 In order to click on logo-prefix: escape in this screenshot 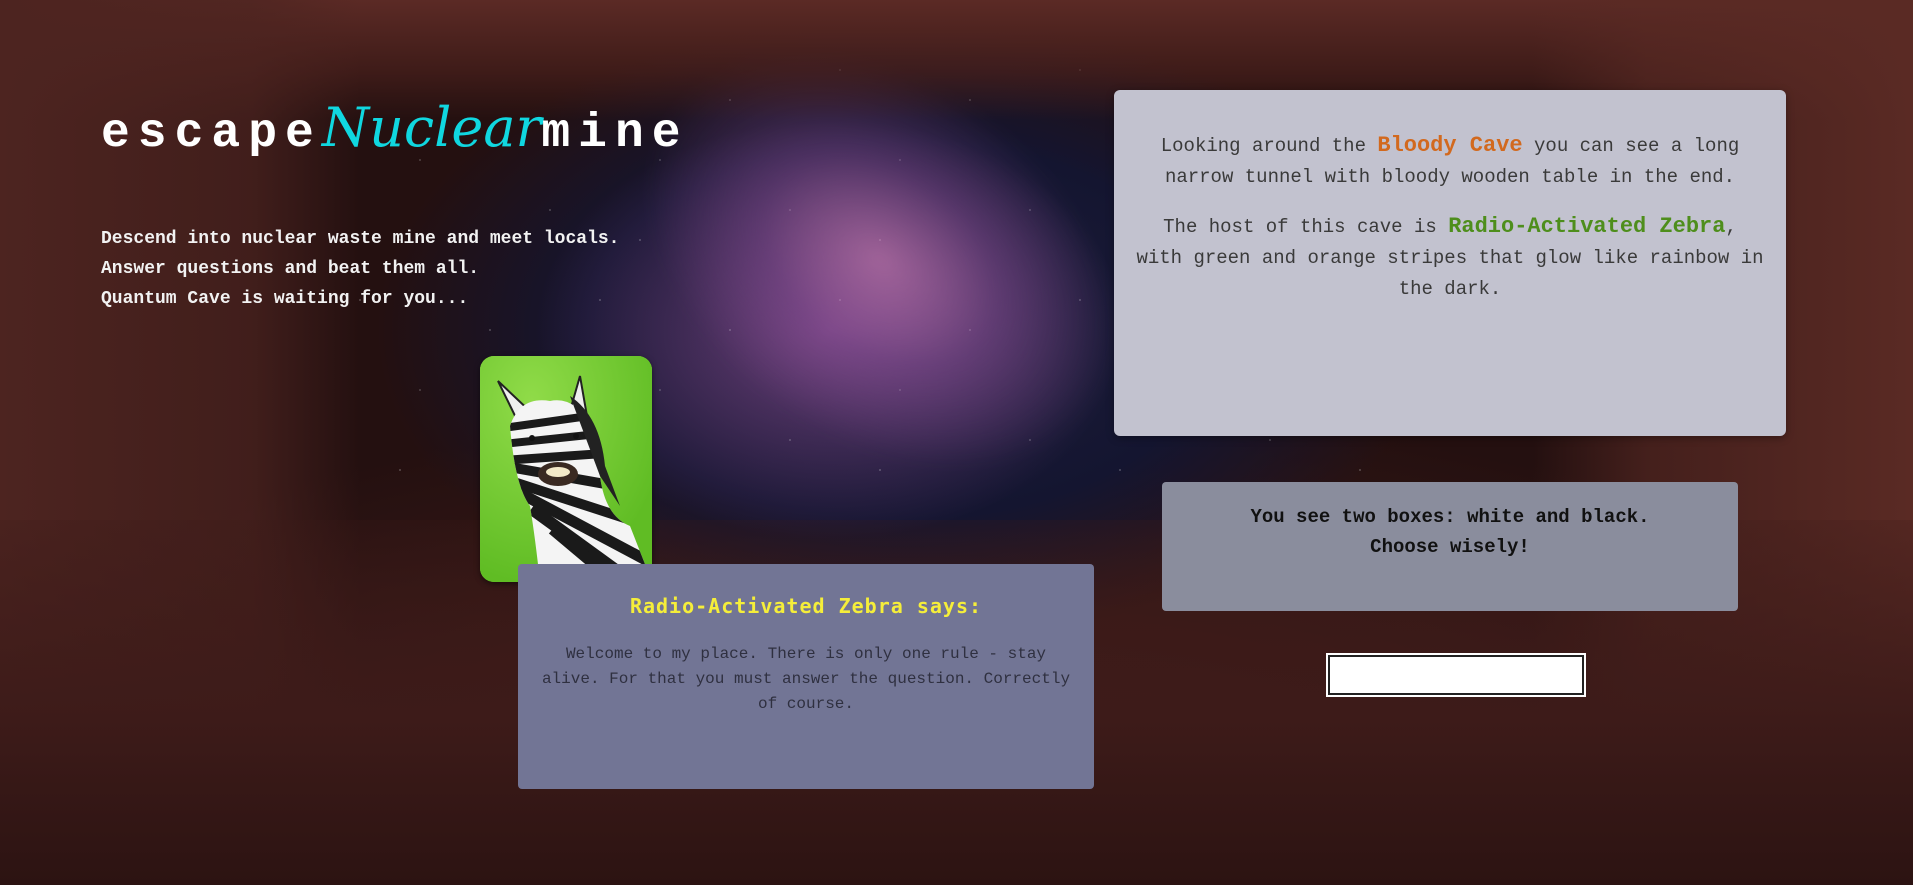, I will do `click(211, 134)`.